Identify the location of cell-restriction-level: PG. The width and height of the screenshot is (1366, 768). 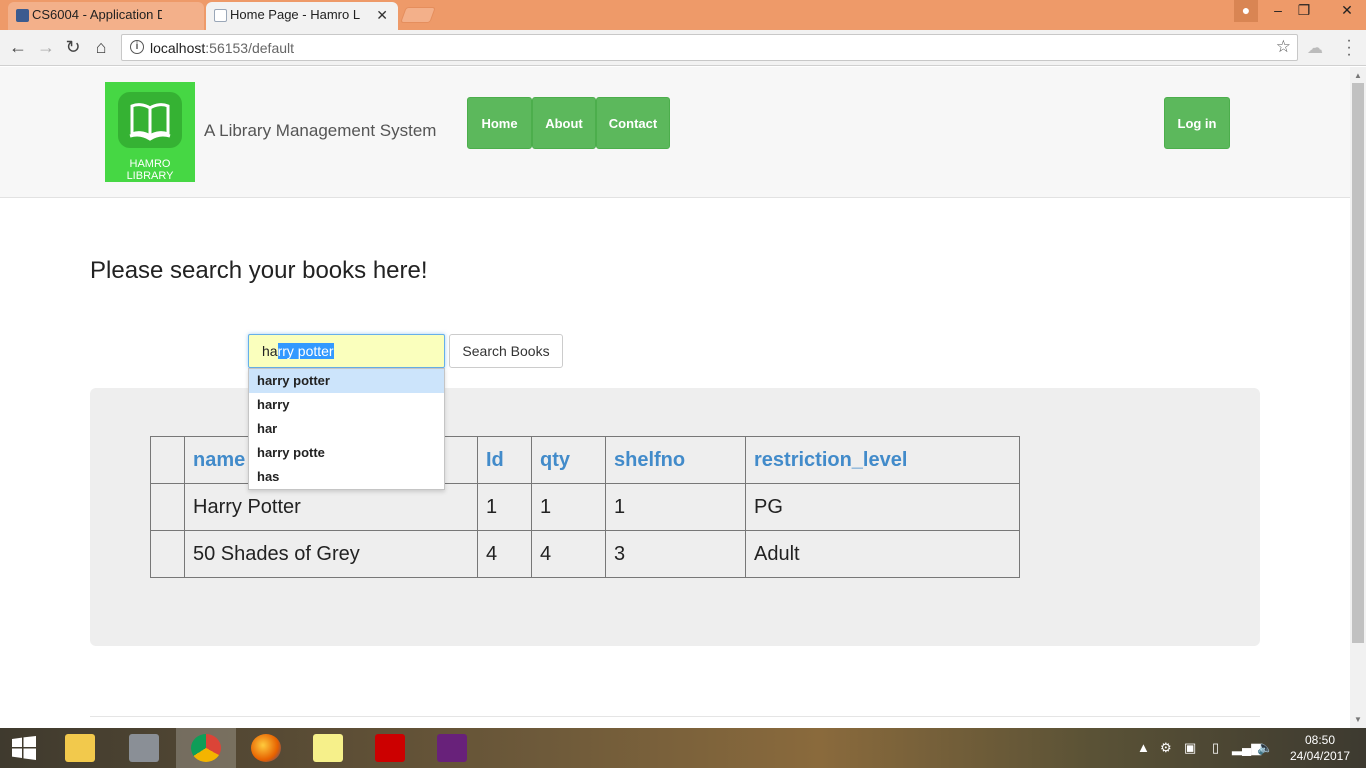
(882, 507).